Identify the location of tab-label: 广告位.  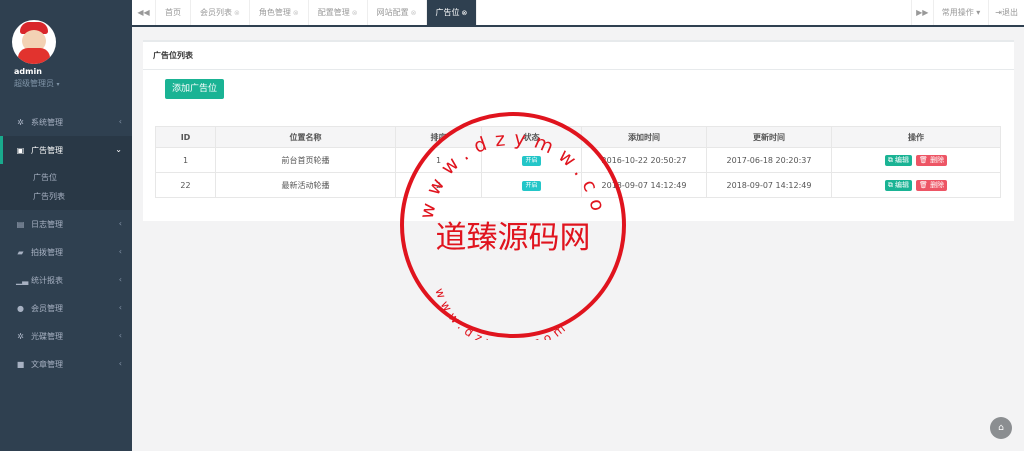
(447, 12).